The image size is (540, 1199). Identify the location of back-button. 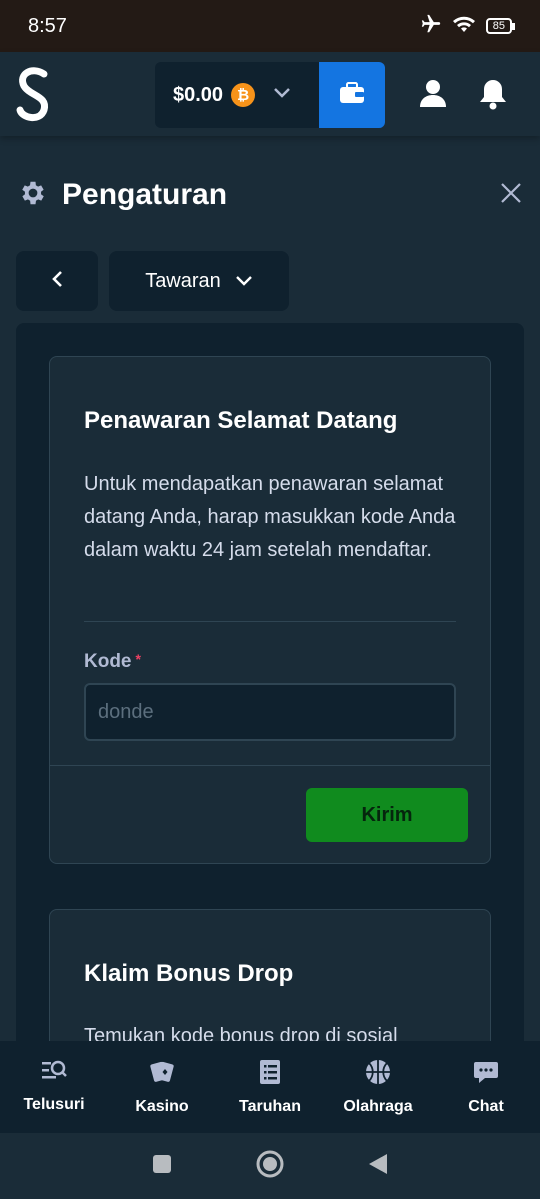
(57, 281).